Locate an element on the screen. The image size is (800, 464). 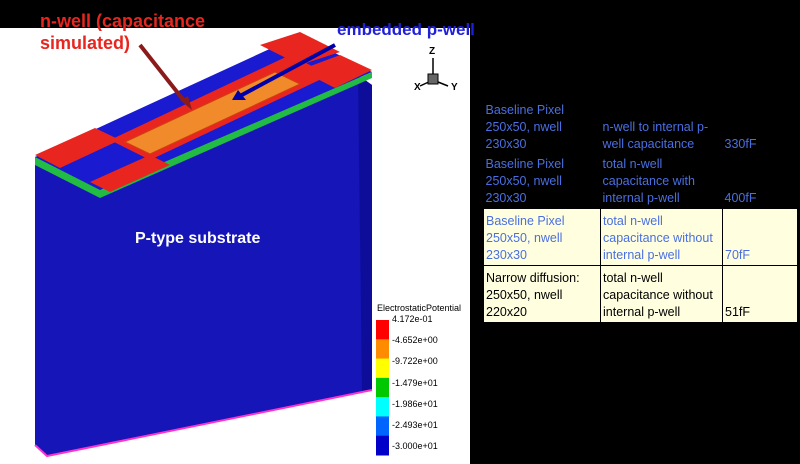
axis-z-label: Z is located at coordinates (432, 51).